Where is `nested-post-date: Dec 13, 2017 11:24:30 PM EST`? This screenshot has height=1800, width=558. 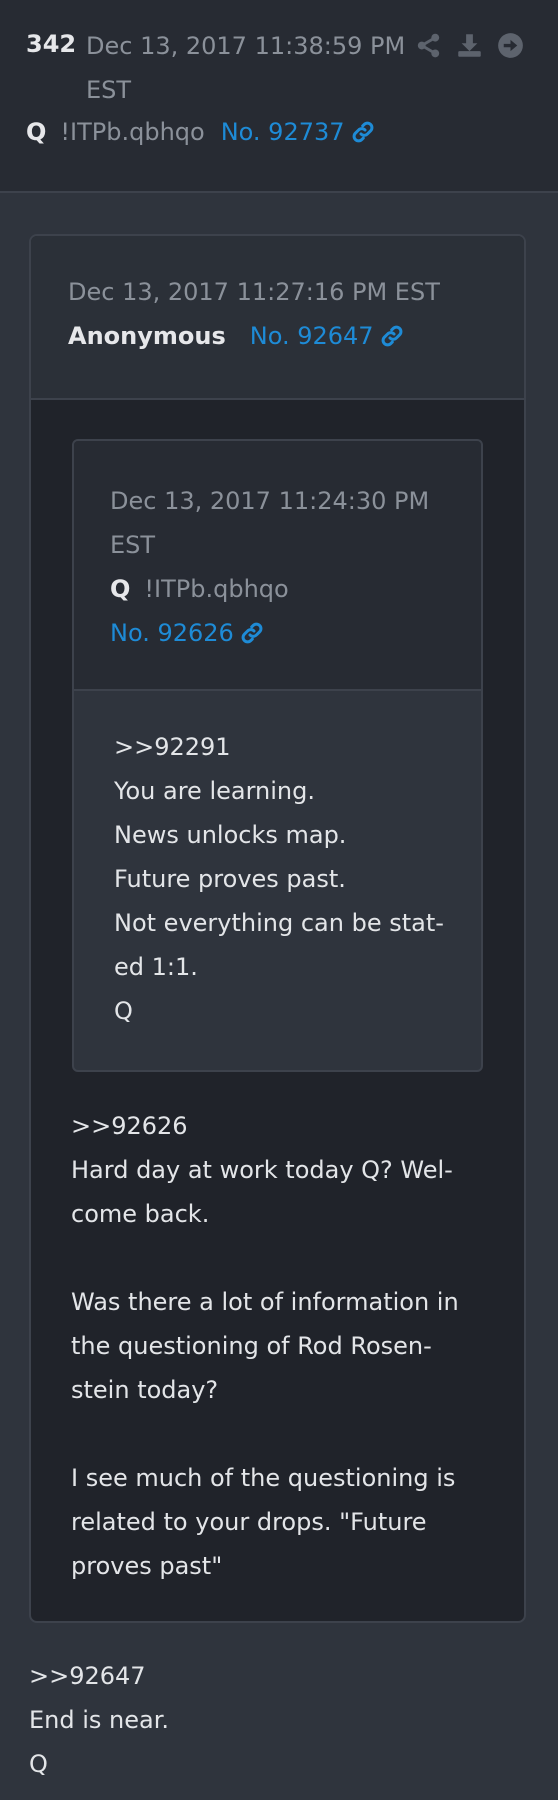
nested-post-date: Dec 13, 2017 11:24:30 PM EST is located at coordinates (270, 523).